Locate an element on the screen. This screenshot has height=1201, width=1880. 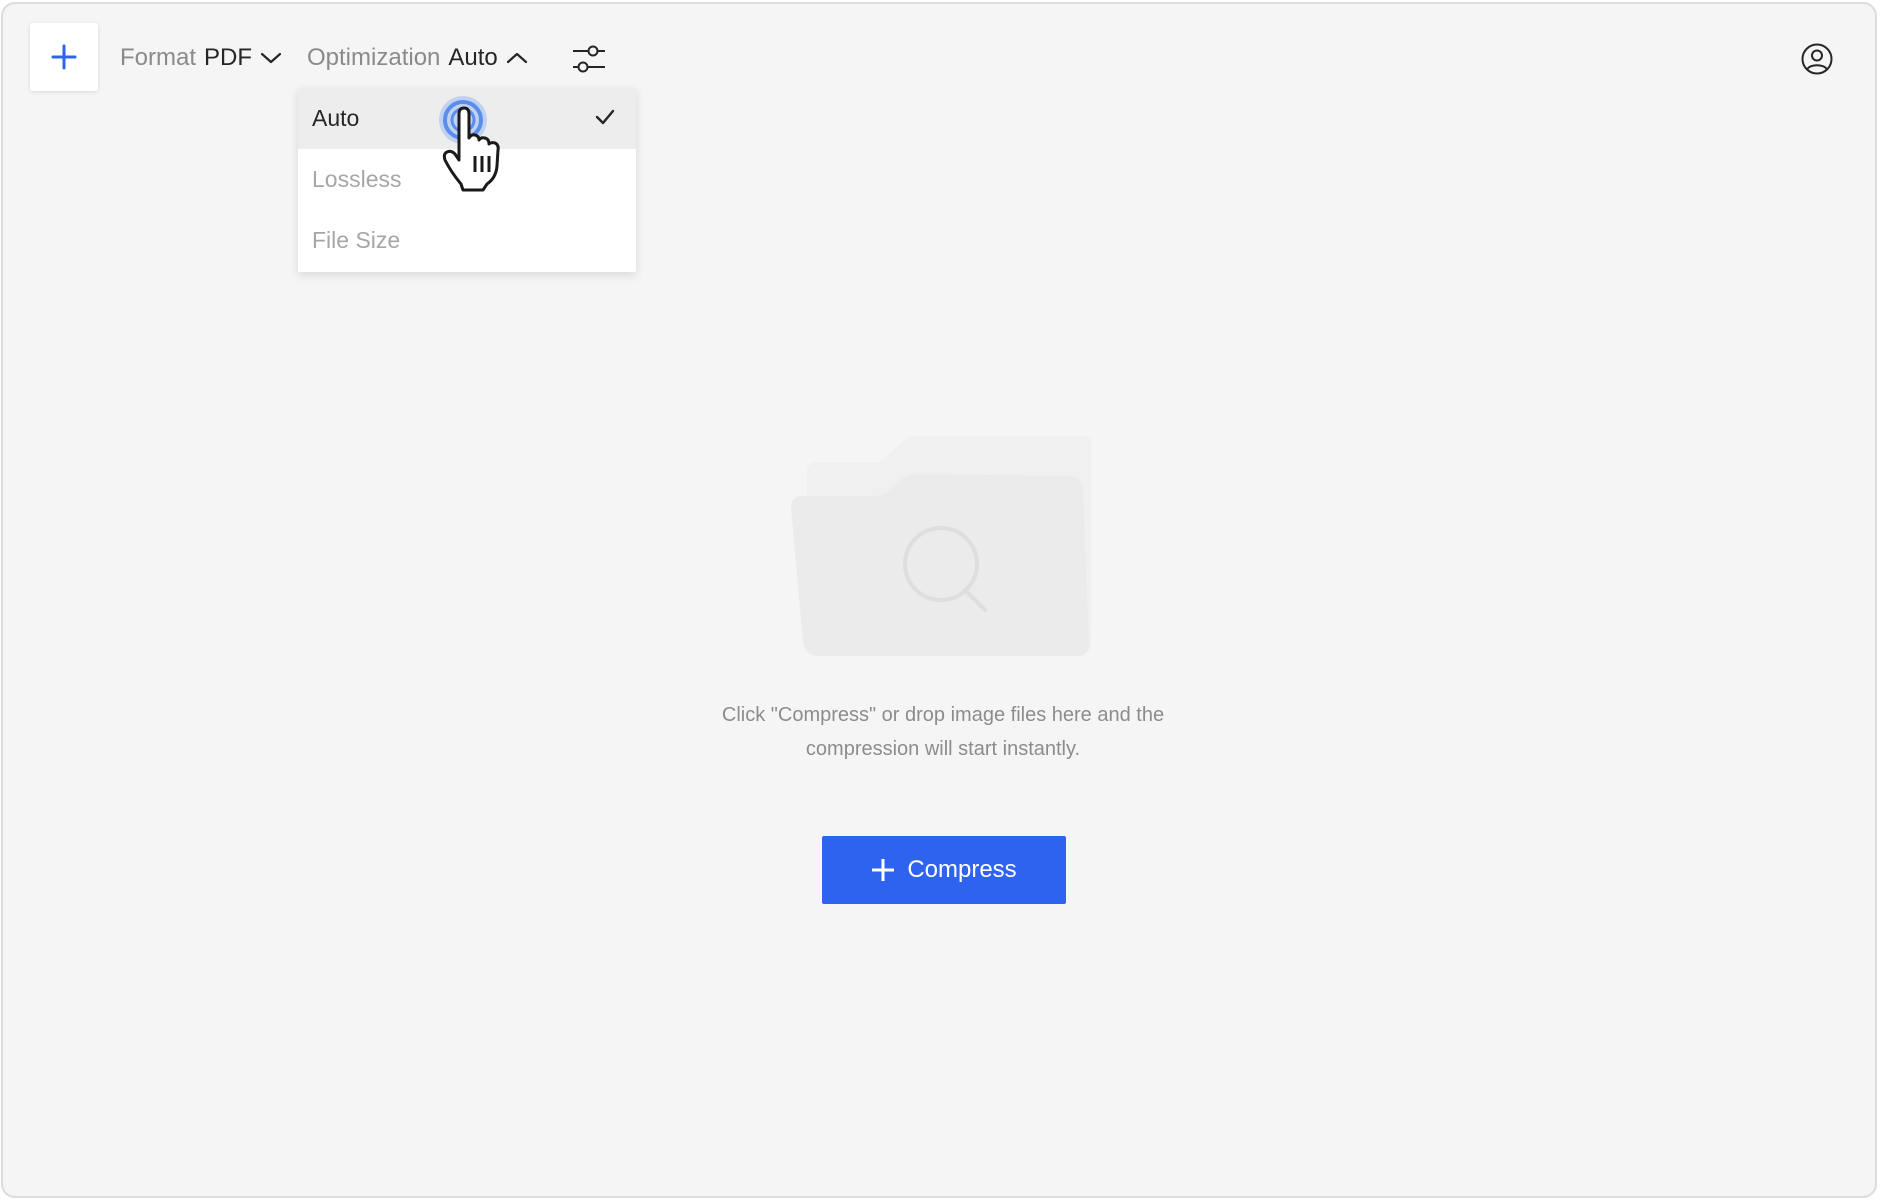
sliders-icon is located at coordinates (589, 59).